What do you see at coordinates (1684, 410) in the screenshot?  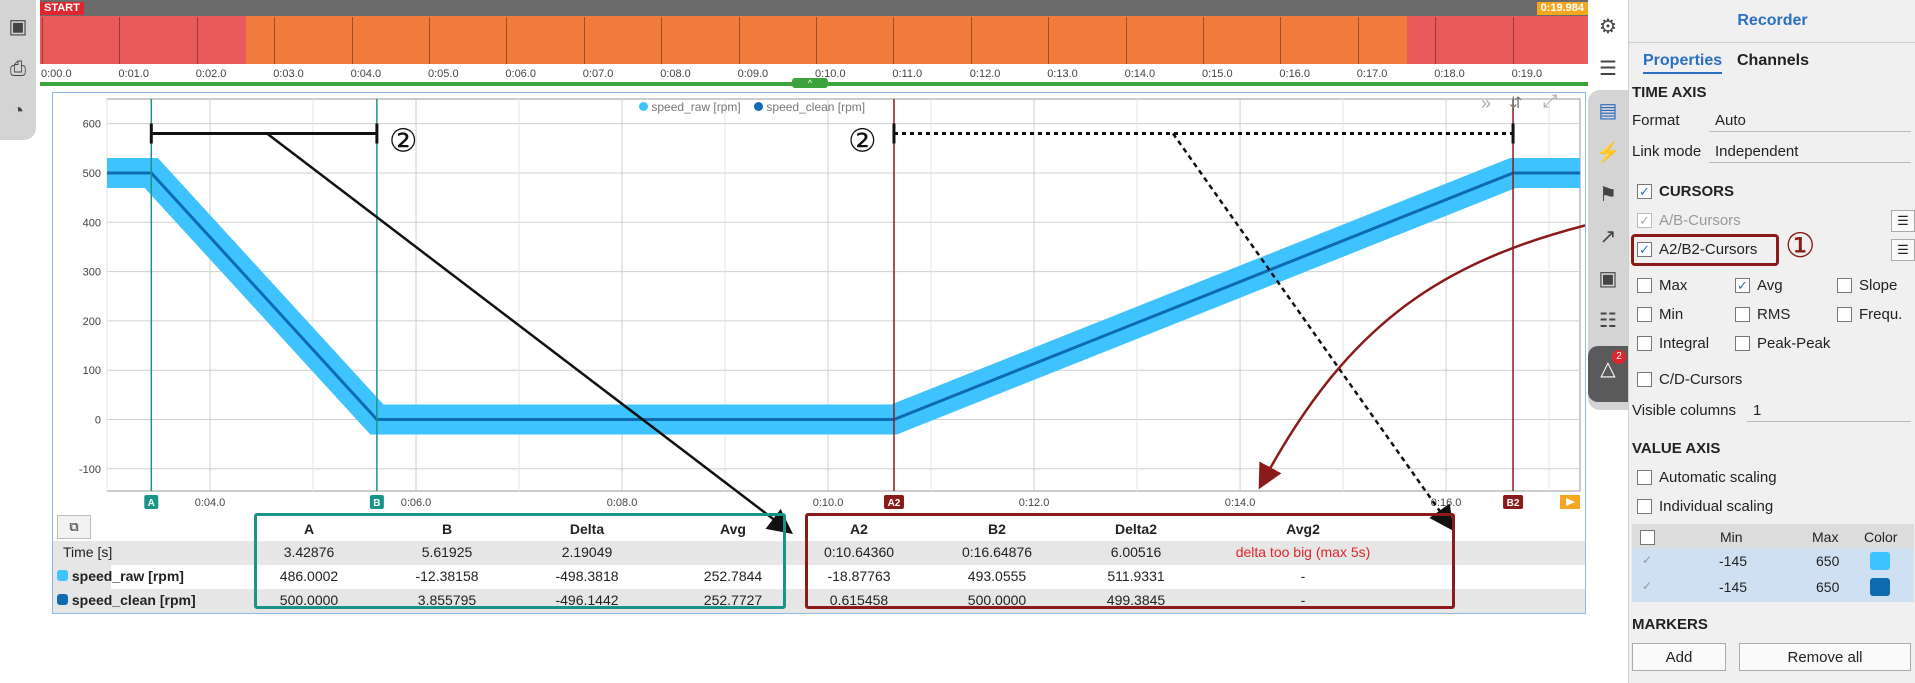 I see `visible-columns-label: Visible columns` at bounding box center [1684, 410].